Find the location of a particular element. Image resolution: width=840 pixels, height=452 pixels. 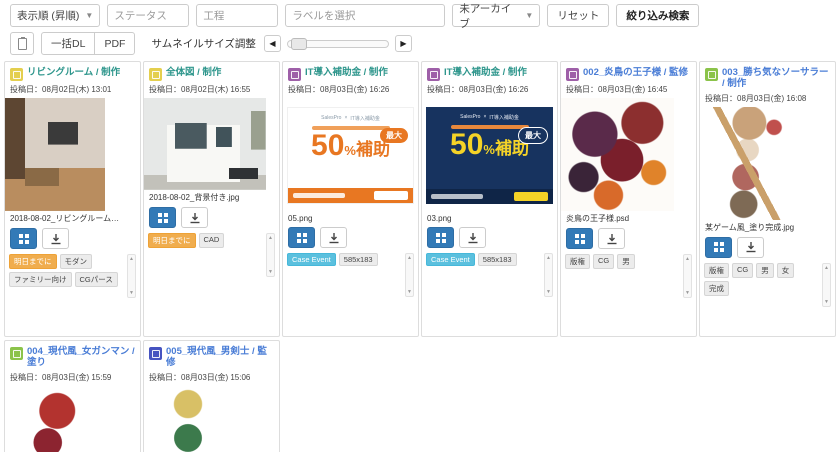

card-title-link: 全体図 / 制作 is located at coordinates (193, 72).